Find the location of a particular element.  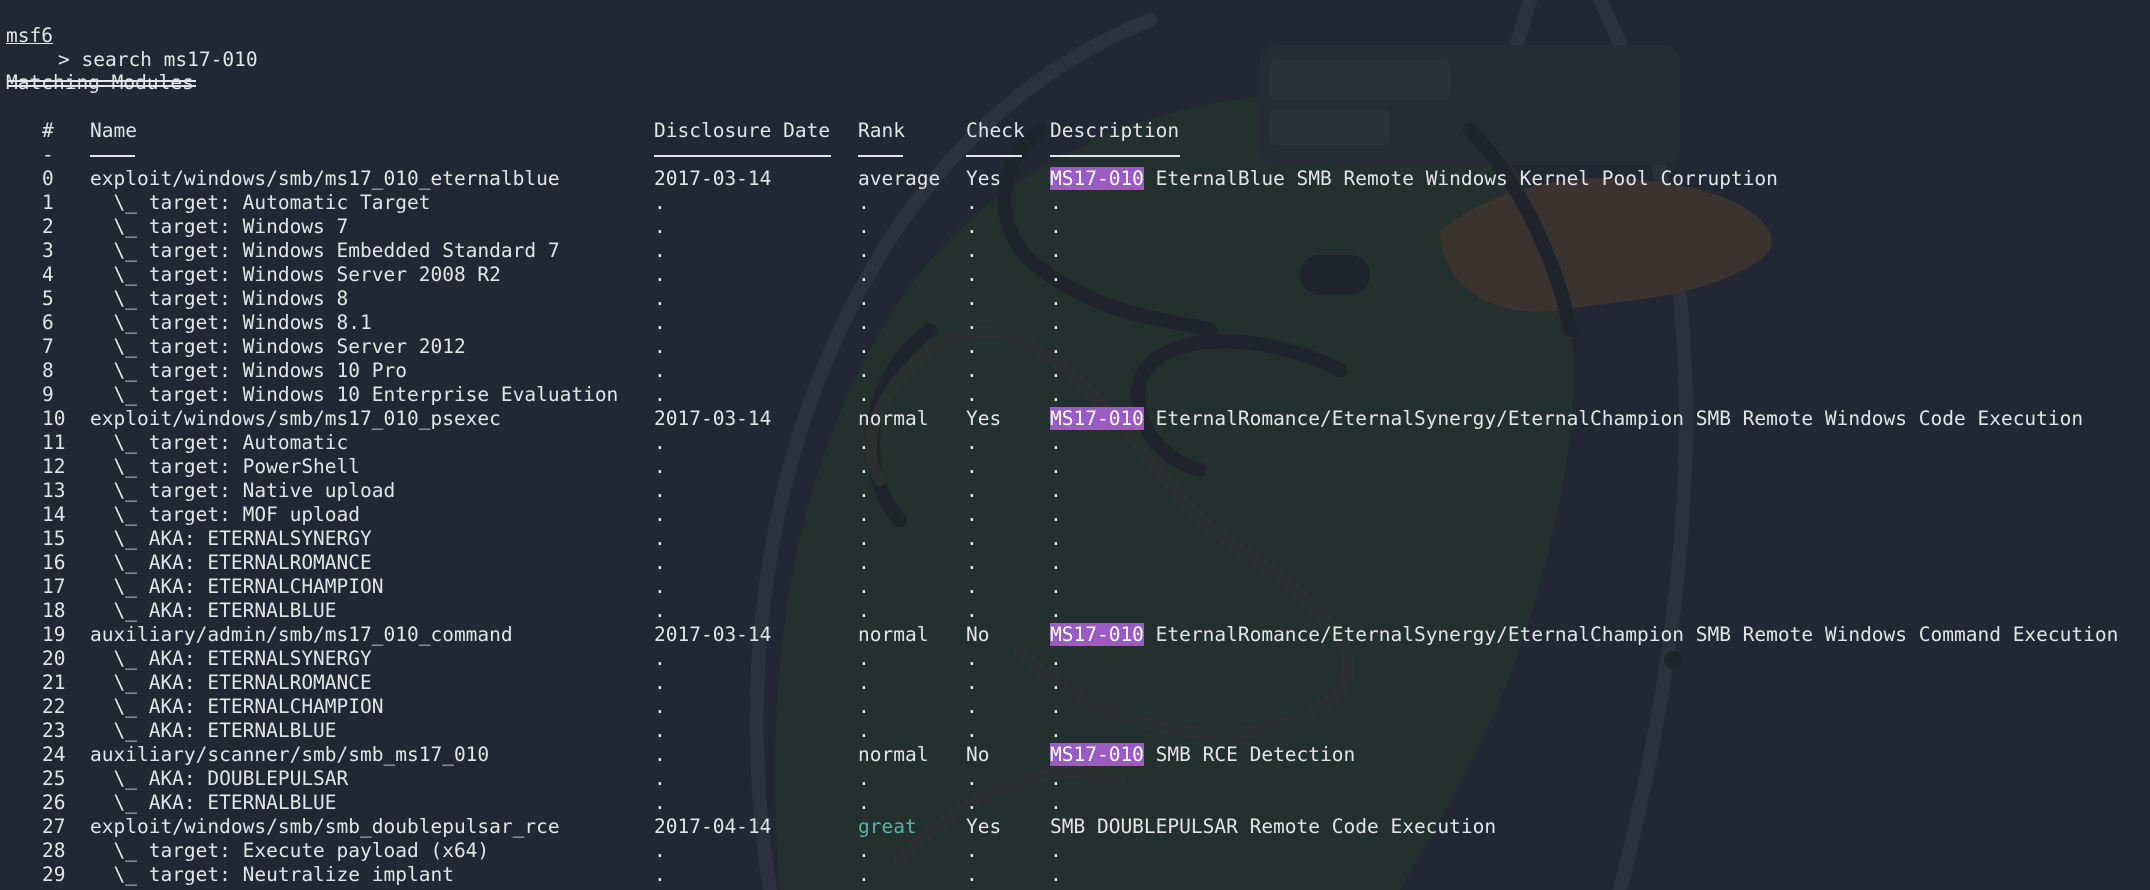

row-number: 17 is located at coordinates (54, 586).